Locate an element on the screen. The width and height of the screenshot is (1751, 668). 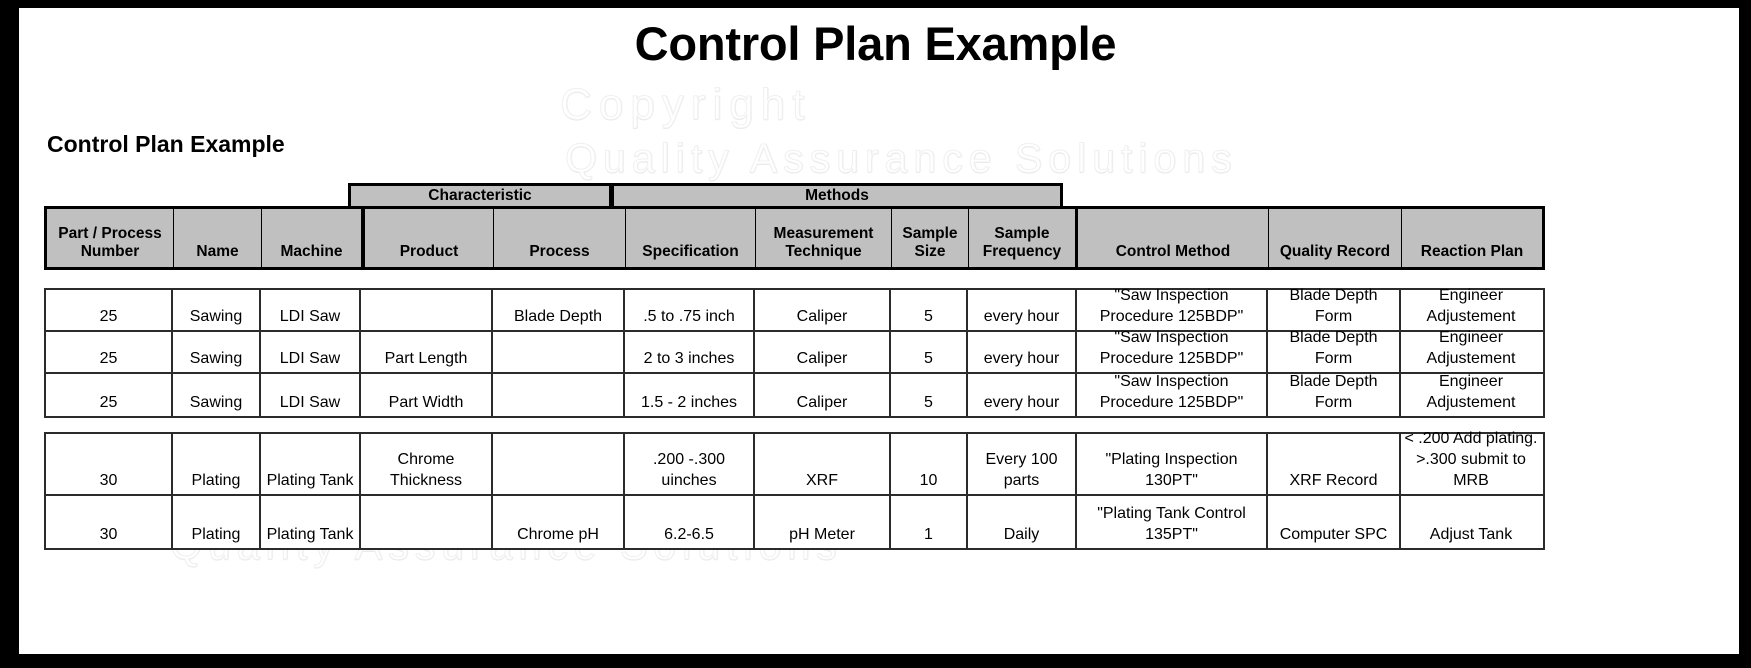
cell-quality_record: XRF Record is located at coordinates (1334, 464).